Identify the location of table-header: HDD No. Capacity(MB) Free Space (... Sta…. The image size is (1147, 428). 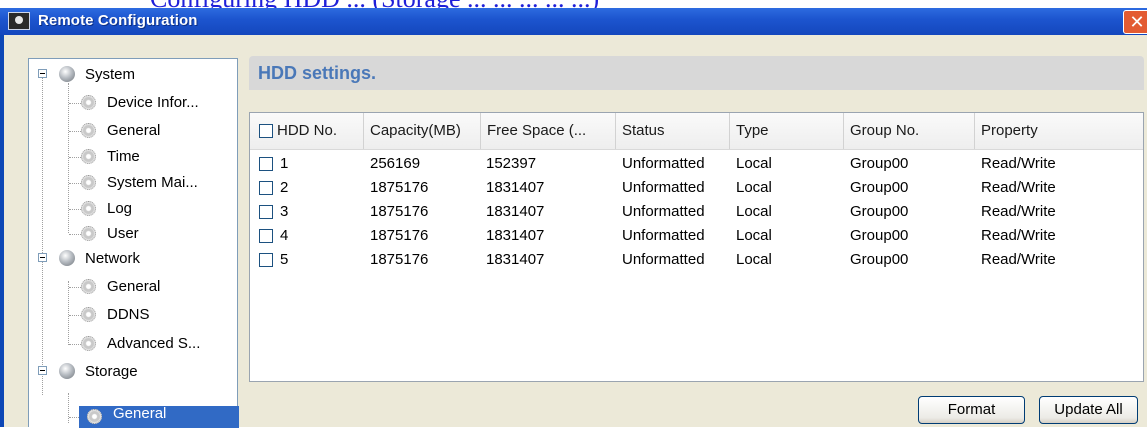
(696, 131).